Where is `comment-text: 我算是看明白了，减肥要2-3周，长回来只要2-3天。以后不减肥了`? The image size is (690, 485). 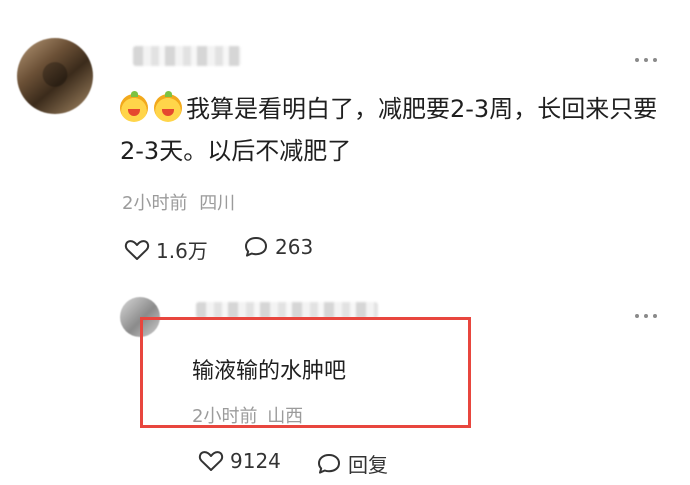 comment-text: 我算是看明白了，减肥要2-3周，长回来只要2-3天。以后不减肥了 is located at coordinates (389, 130).